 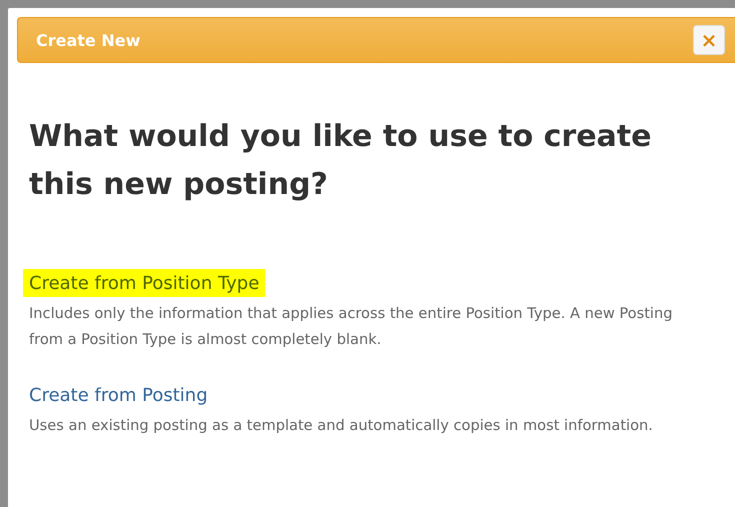 What do you see at coordinates (144, 283) in the screenshot?
I see `option-link: Create from Position Type` at bounding box center [144, 283].